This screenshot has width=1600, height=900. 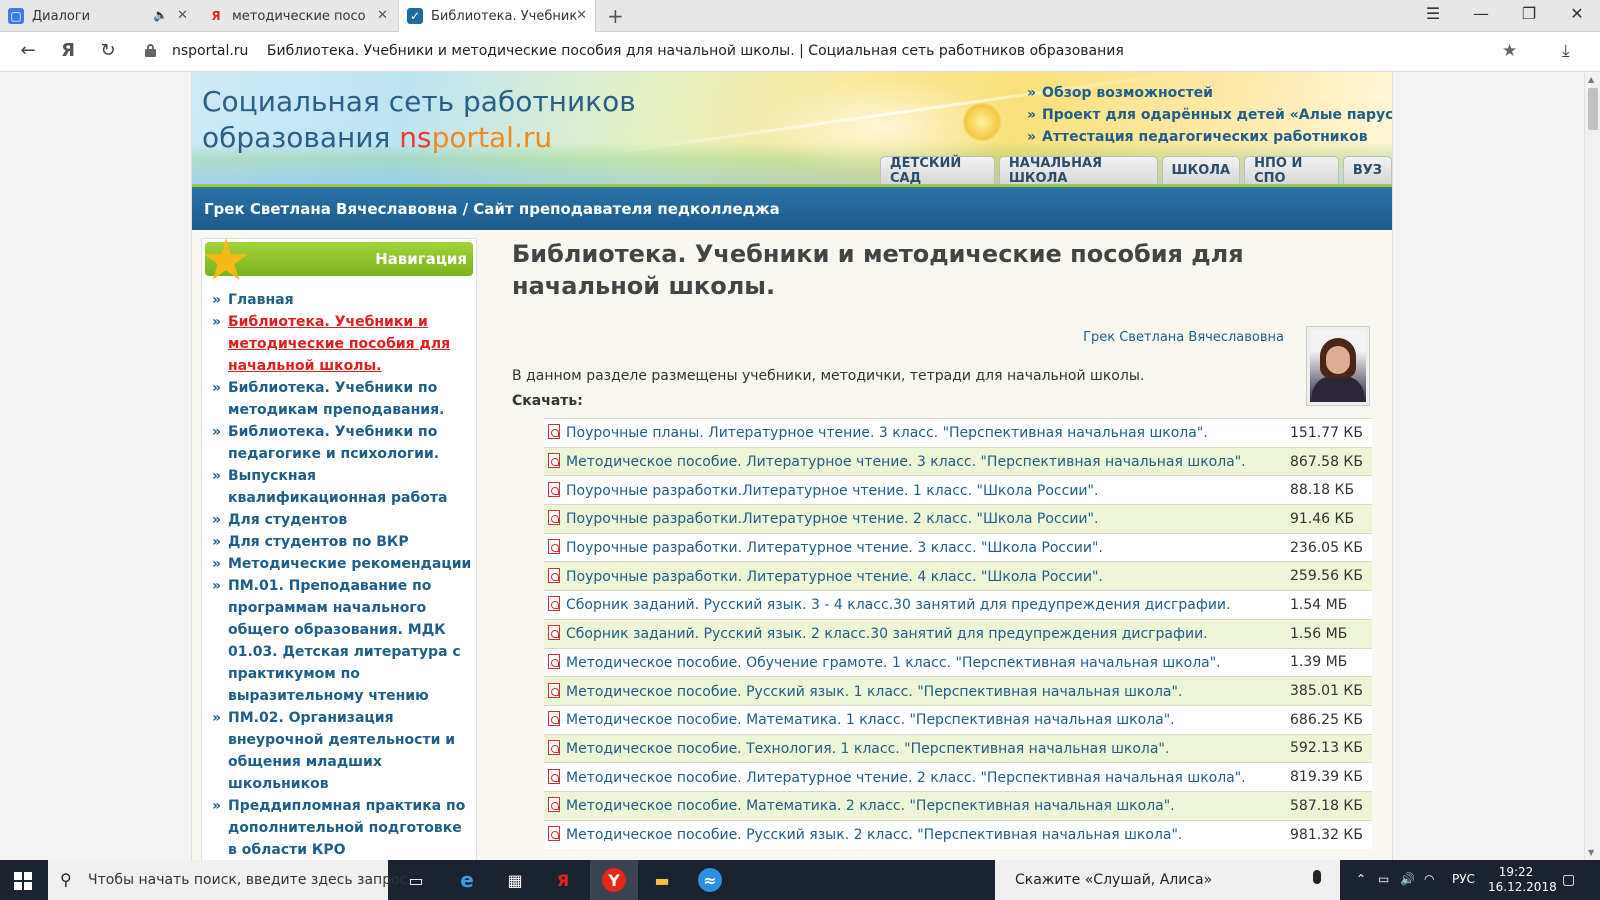 What do you see at coordinates (343, 520) in the screenshot?
I see `sidebar-item: » Для студентов` at bounding box center [343, 520].